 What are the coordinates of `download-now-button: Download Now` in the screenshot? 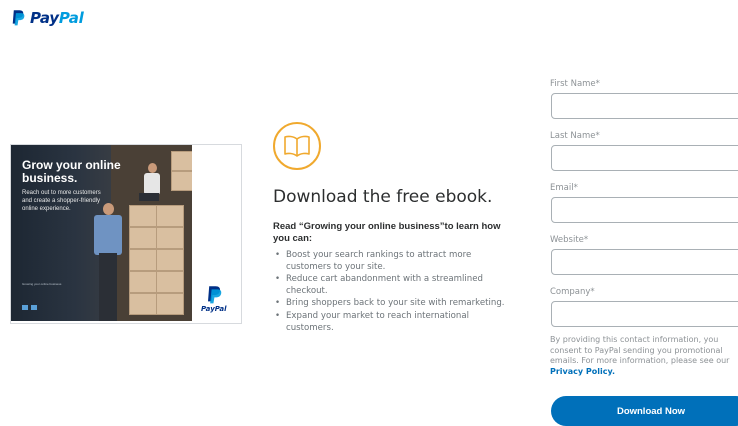 It's located at (644, 411).